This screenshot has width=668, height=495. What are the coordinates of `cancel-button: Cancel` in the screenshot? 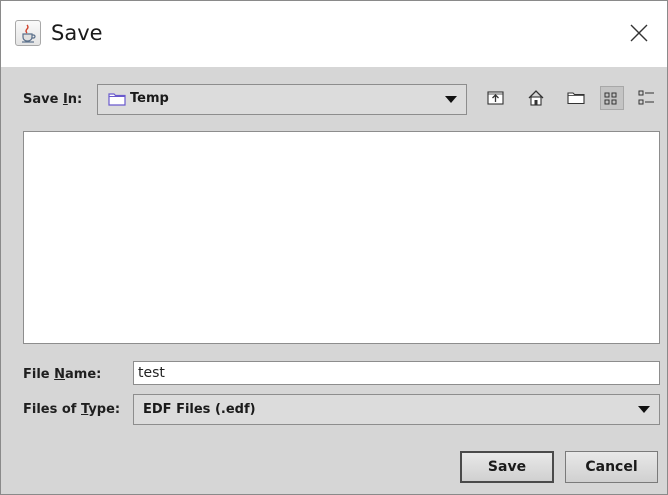 It's located at (611, 467).